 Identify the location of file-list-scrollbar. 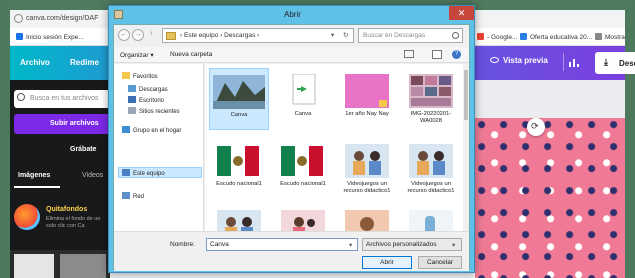
(466, 147).